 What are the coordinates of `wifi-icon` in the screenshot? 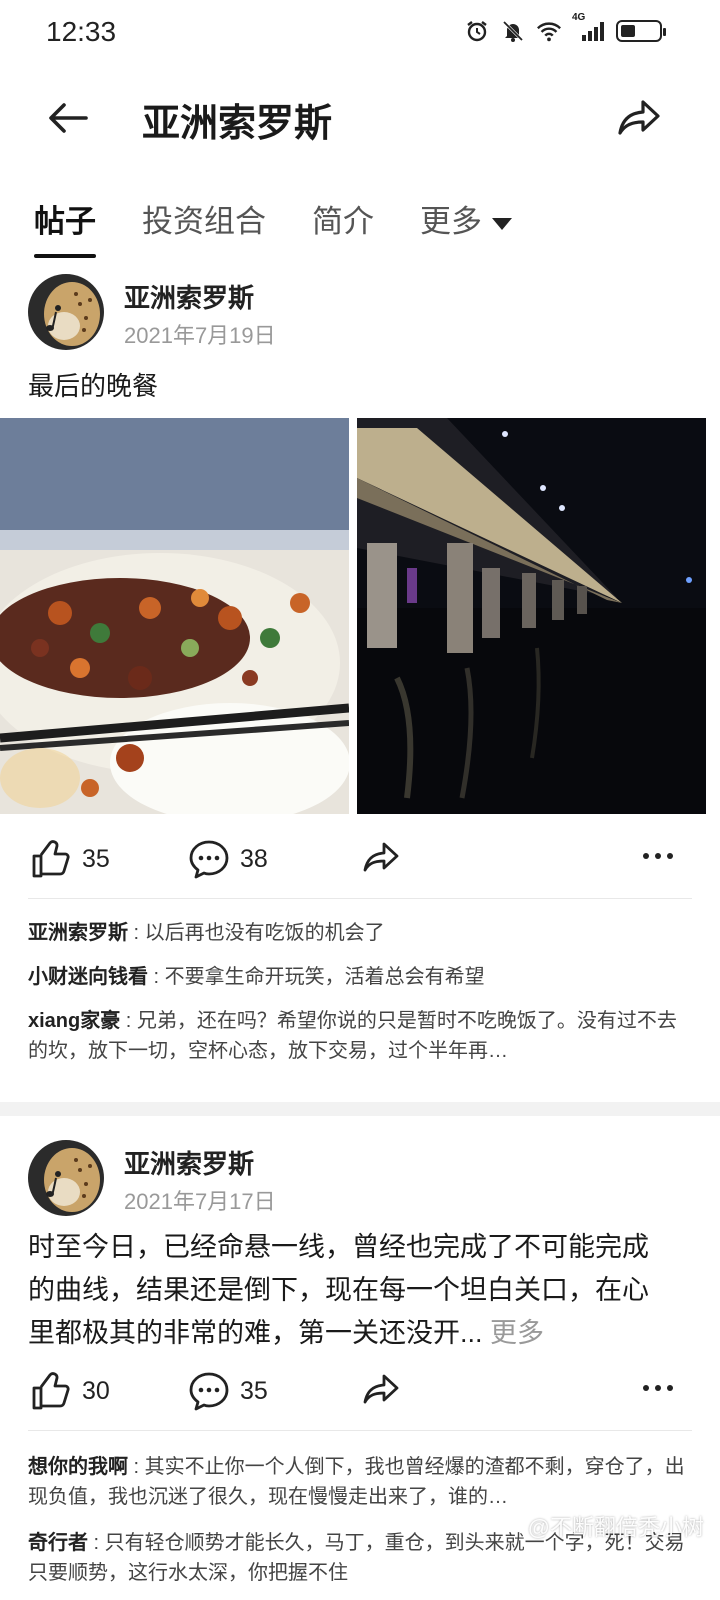 It's located at (549, 31).